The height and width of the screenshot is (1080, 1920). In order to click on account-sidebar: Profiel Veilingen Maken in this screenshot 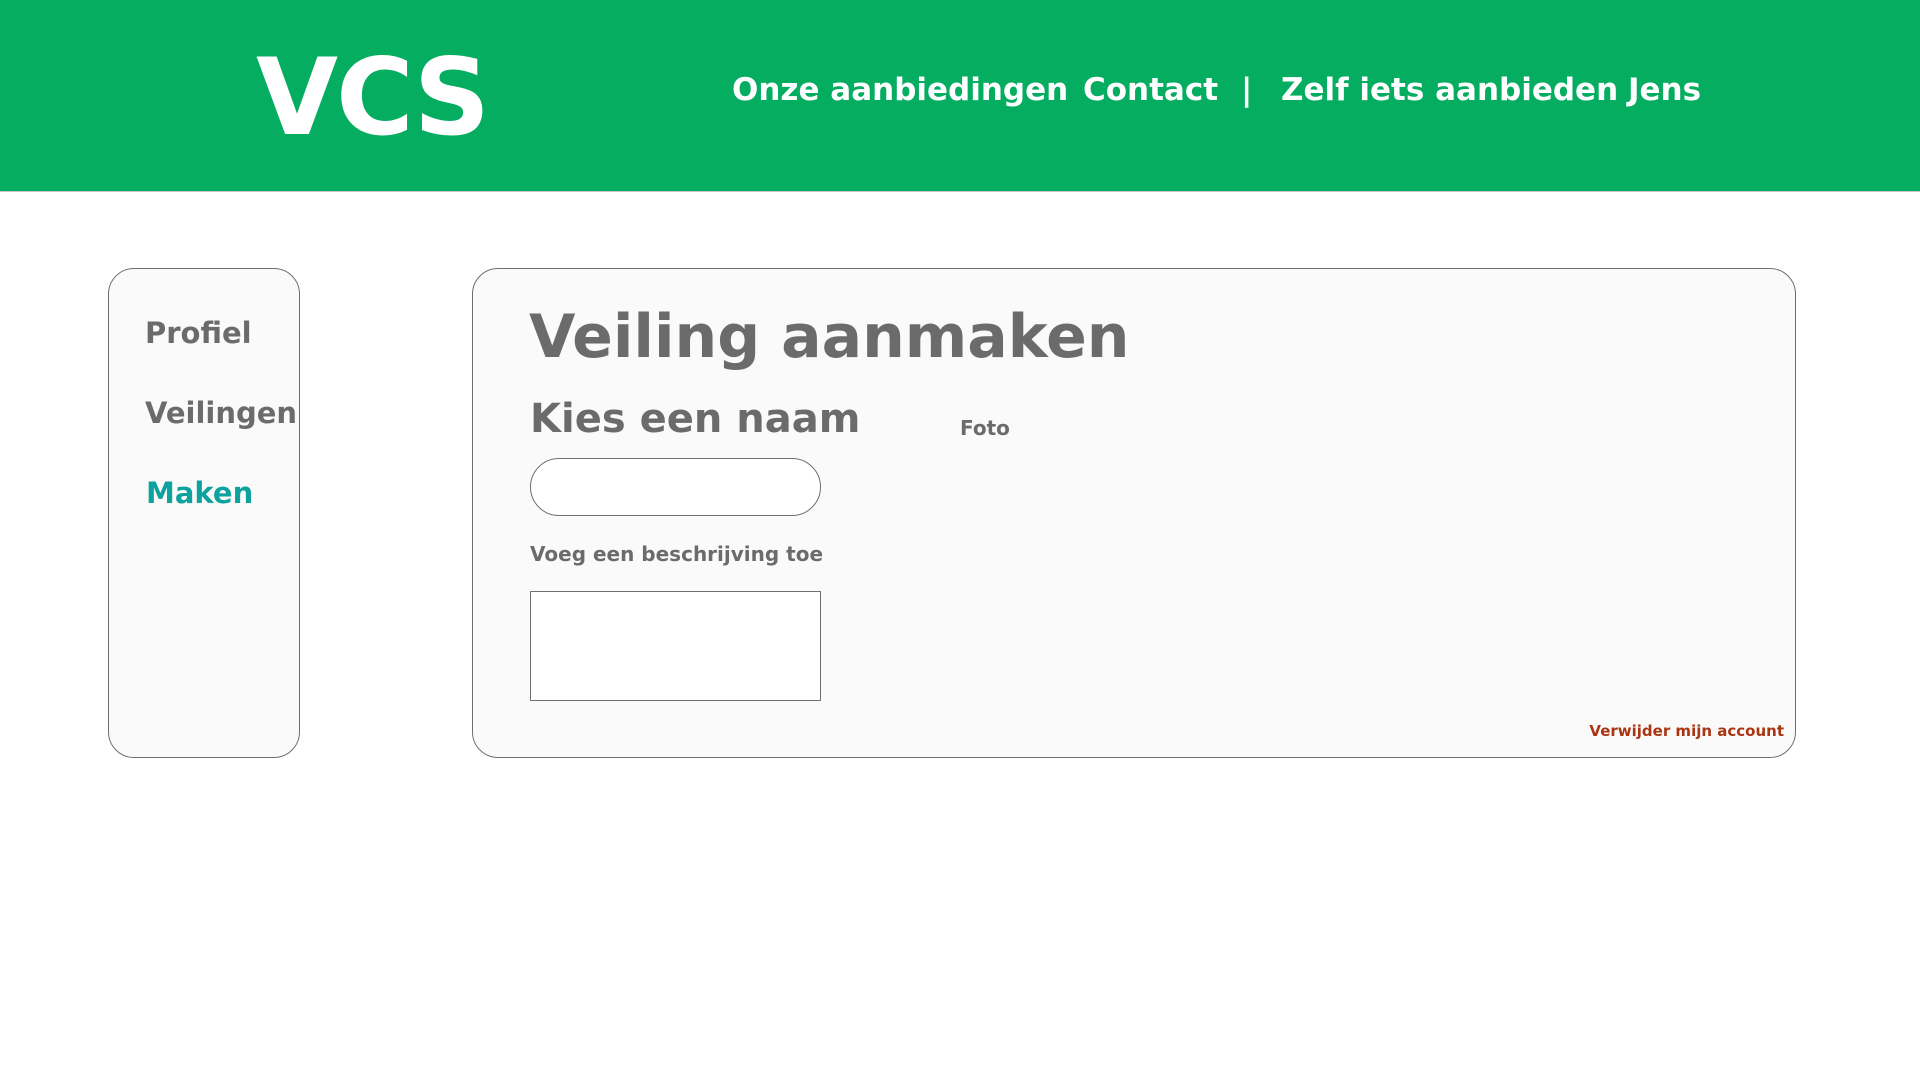, I will do `click(204, 513)`.